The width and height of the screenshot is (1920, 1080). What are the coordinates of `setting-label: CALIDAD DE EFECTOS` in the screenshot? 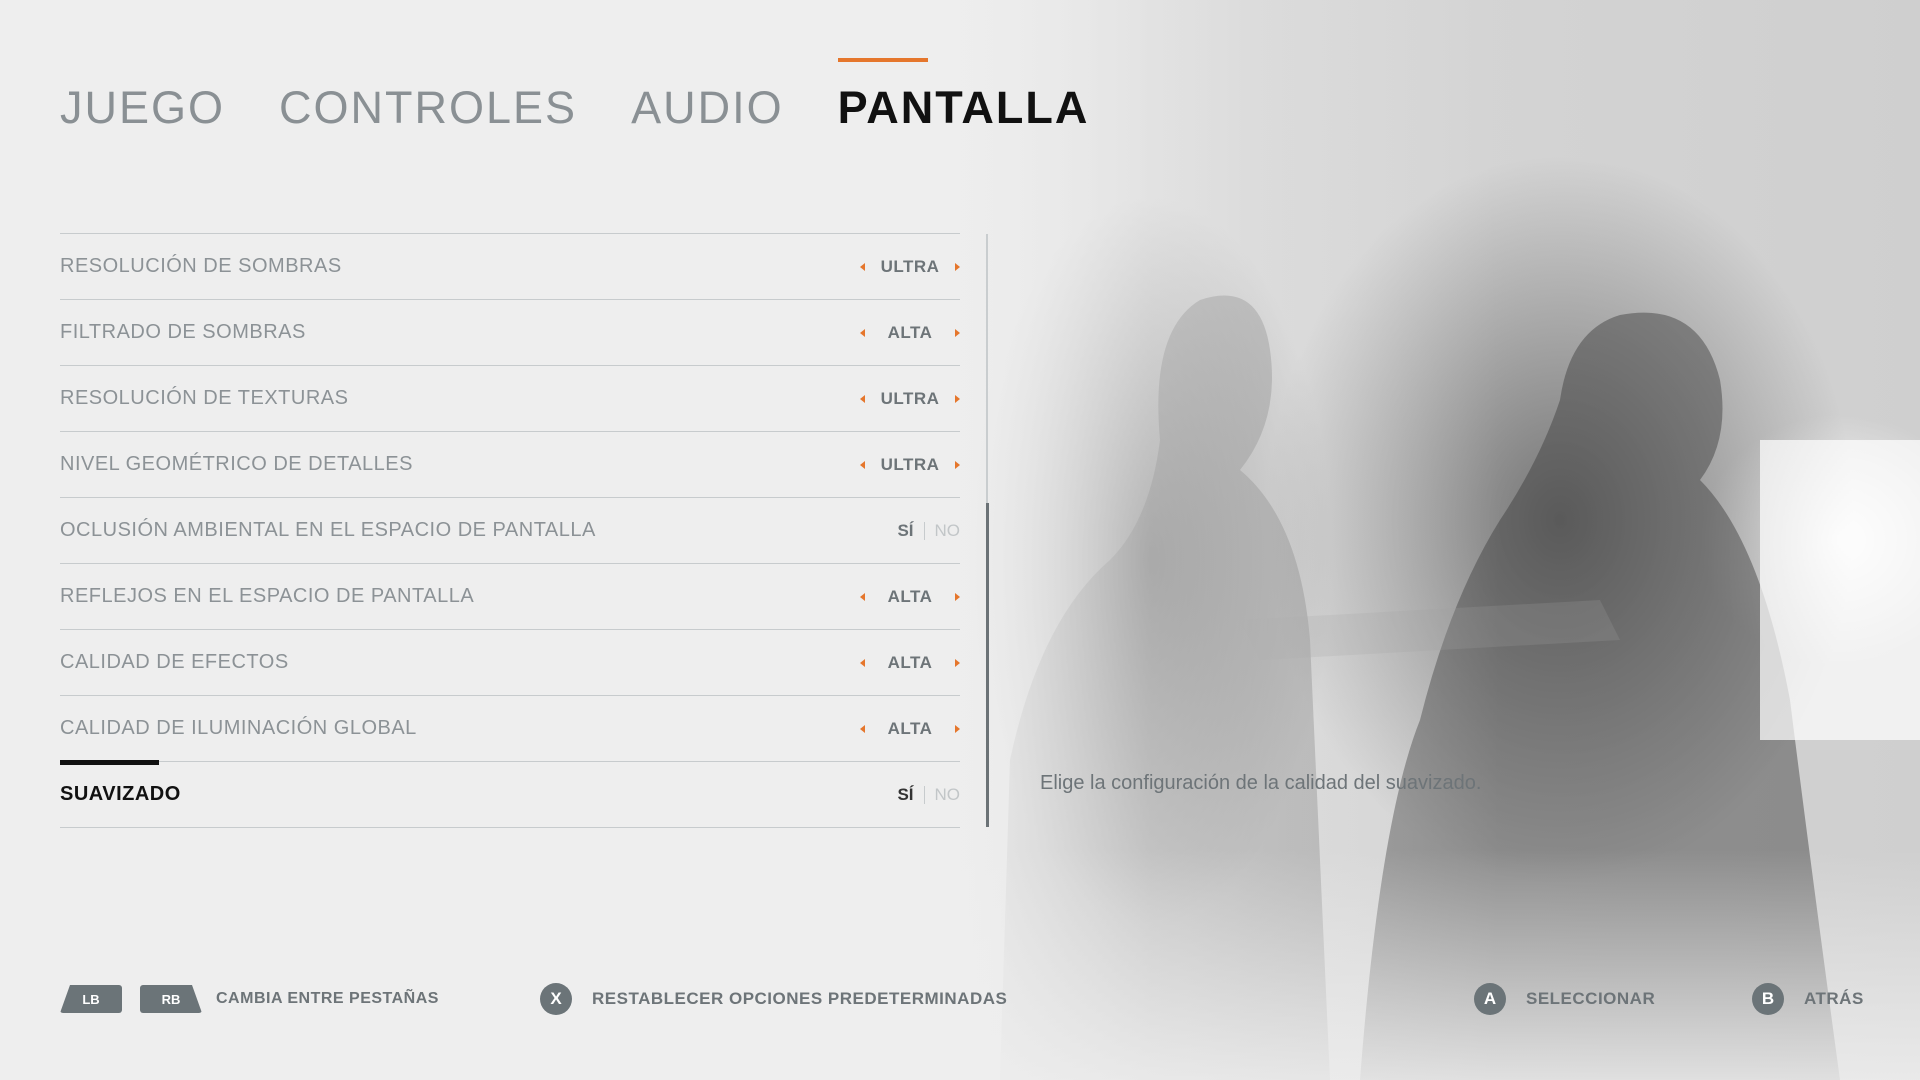 It's located at (174, 662).